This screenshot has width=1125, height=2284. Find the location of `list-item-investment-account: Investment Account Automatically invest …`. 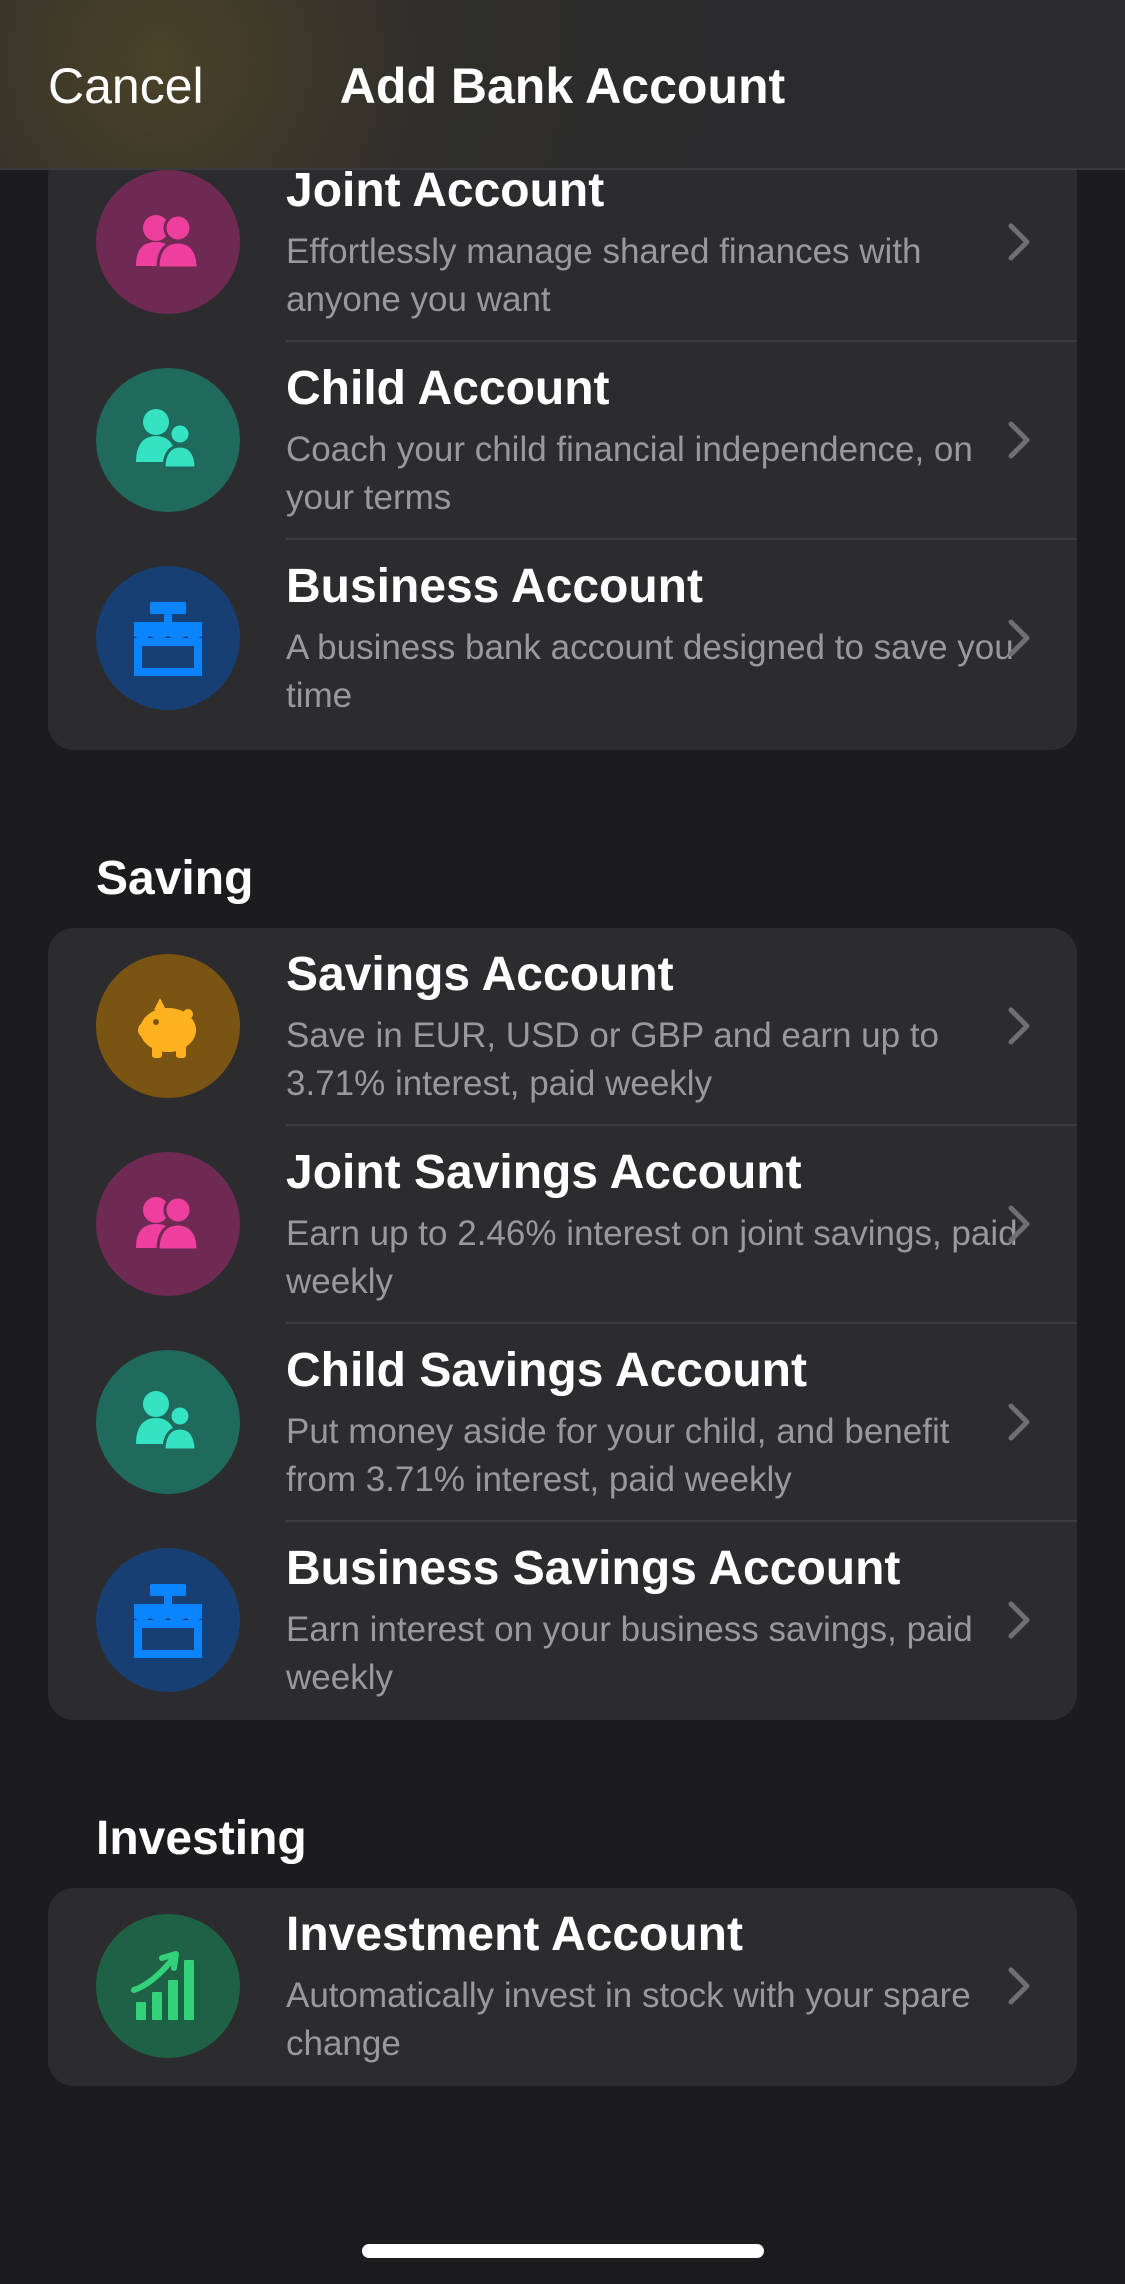

list-item-investment-account: Investment Account Automatically invest … is located at coordinates (562, 1987).